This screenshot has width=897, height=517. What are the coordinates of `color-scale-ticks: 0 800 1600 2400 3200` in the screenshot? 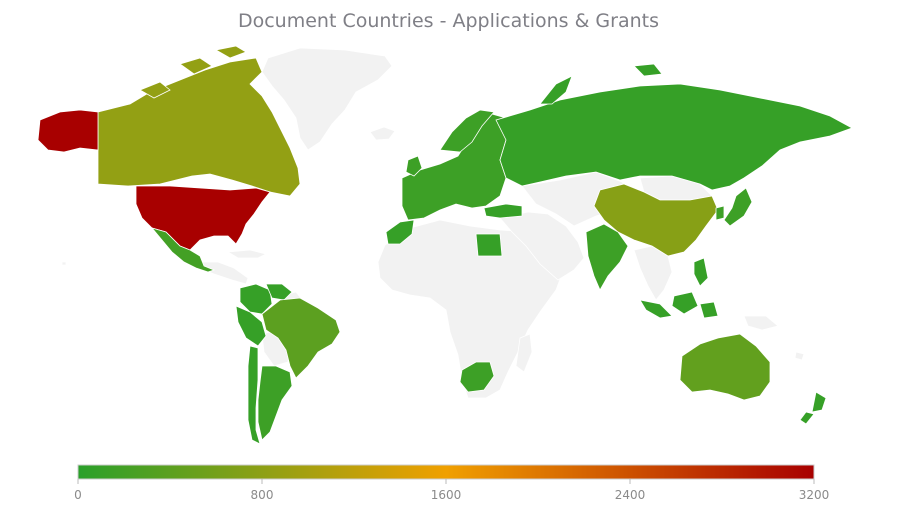 It's located at (451, 490).